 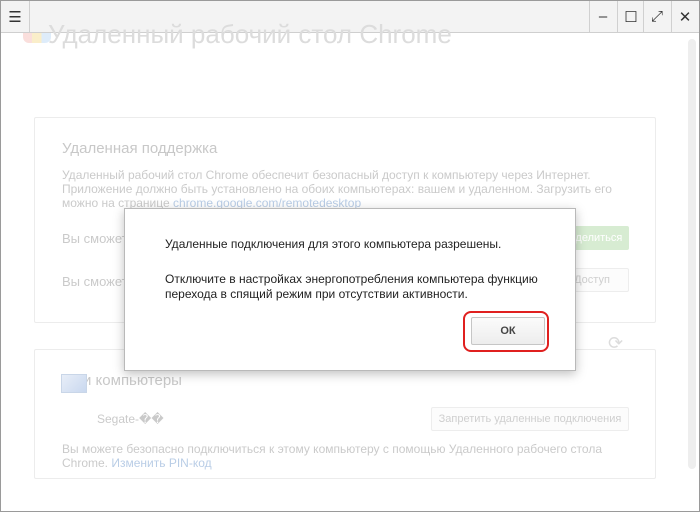 I want to click on ok-button: ОК, so click(x=508, y=331).